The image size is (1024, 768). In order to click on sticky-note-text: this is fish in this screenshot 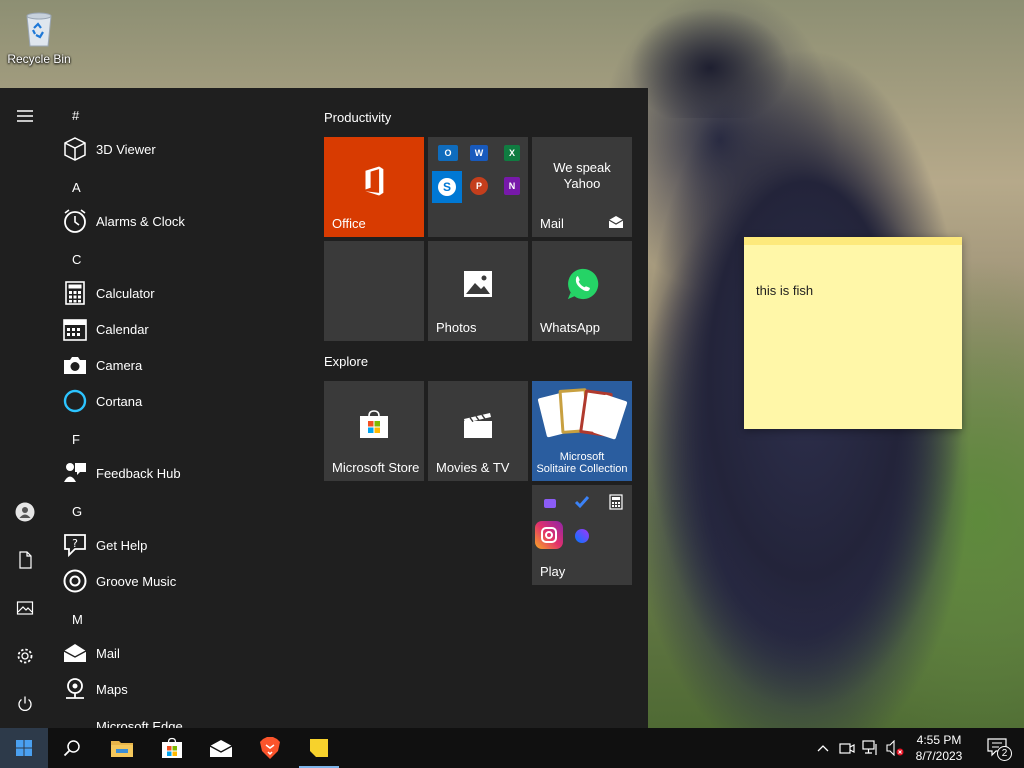, I will do `click(853, 271)`.